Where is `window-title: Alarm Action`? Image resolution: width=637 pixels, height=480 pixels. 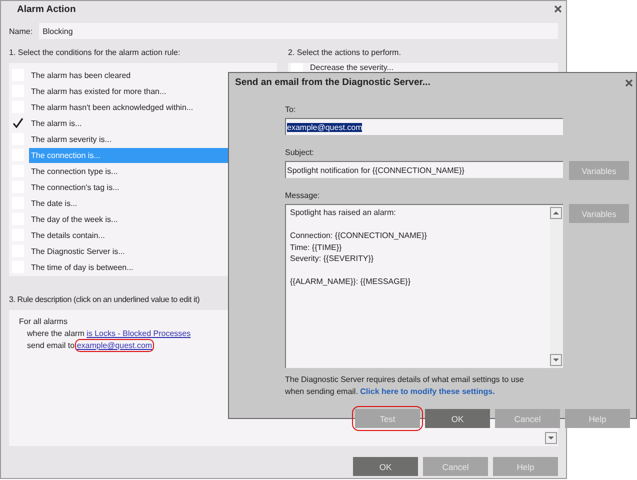 window-title: Alarm Action is located at coordinates (46, 10).